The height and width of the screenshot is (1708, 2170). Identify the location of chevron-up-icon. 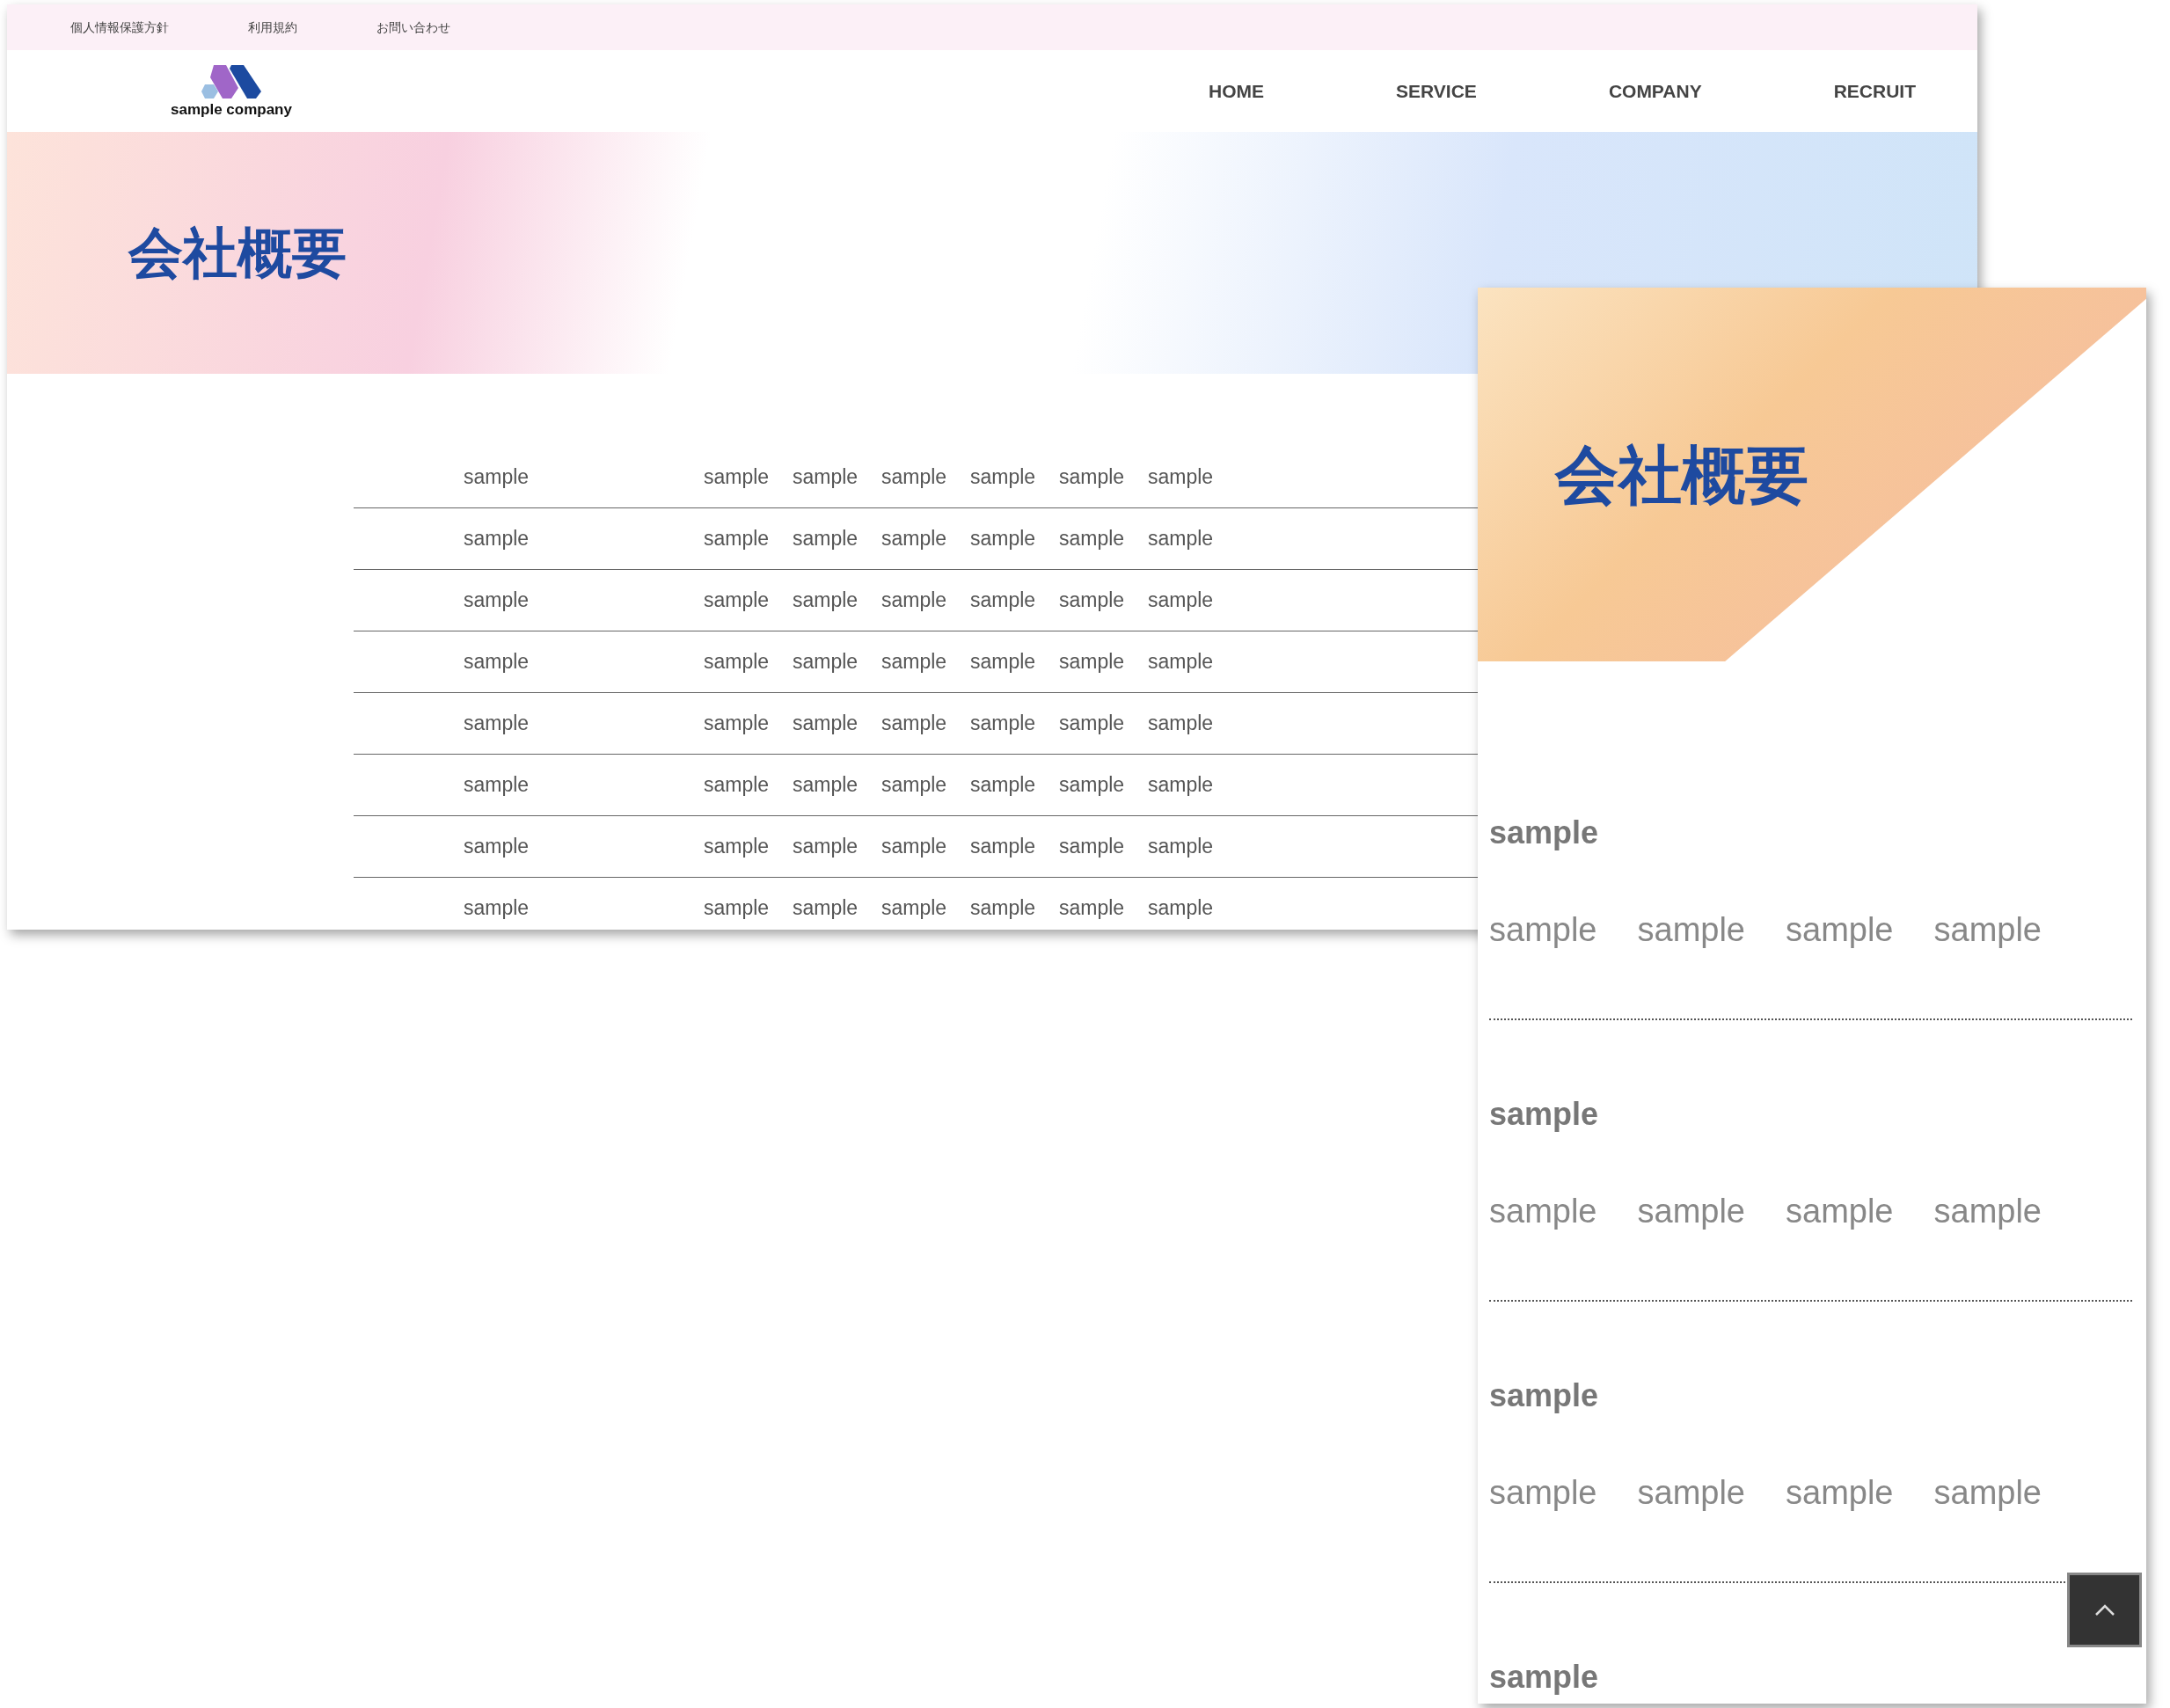
(2104, 1610).